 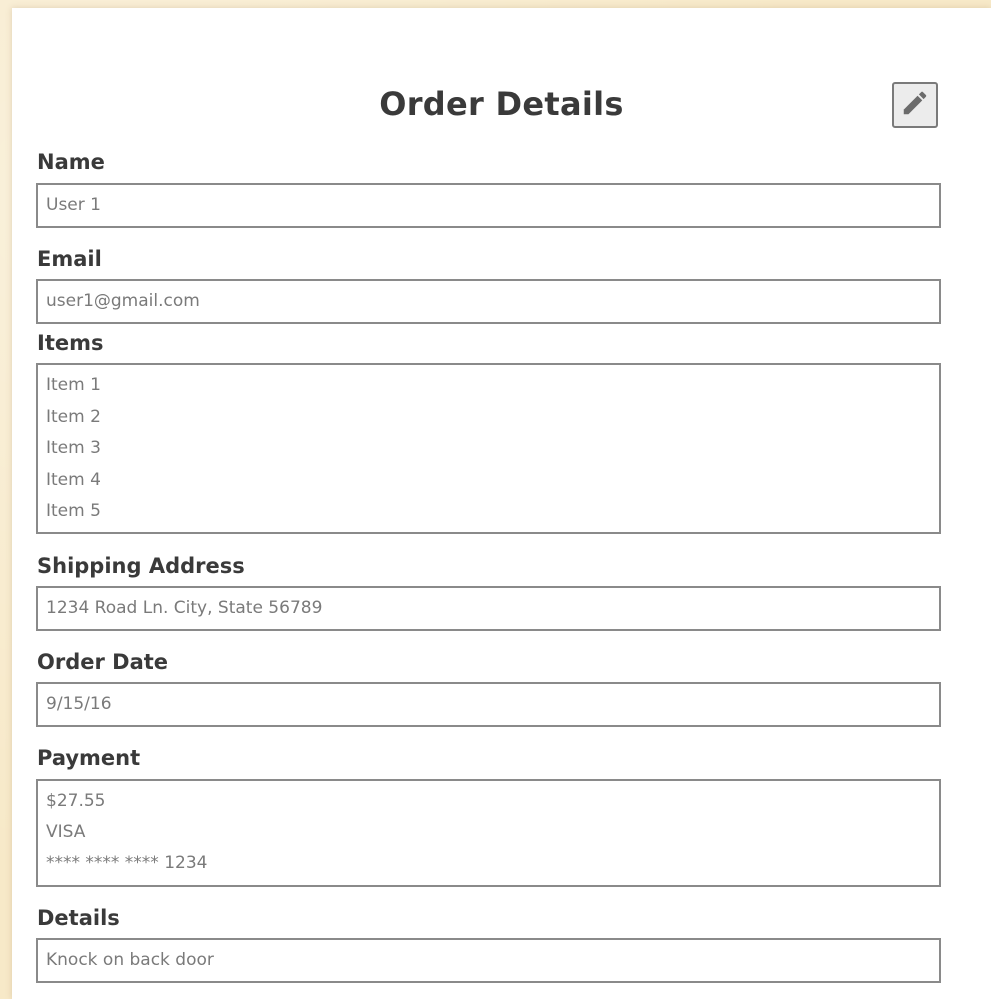 What do you see at coordinates (488, 704) in the screenshot?
I see `order-date-field: 9/15/16` at bounding box center [488, 704].